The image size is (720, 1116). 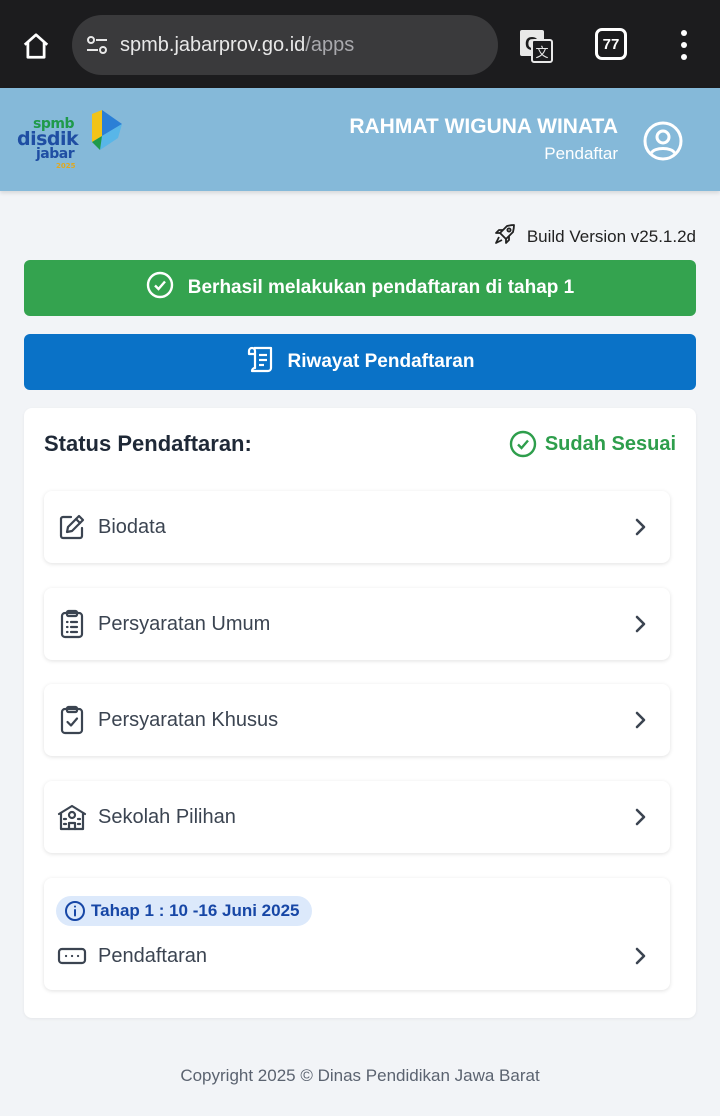 I want to click on logo-text-jabar: jabar, so click(x=55, y=154).